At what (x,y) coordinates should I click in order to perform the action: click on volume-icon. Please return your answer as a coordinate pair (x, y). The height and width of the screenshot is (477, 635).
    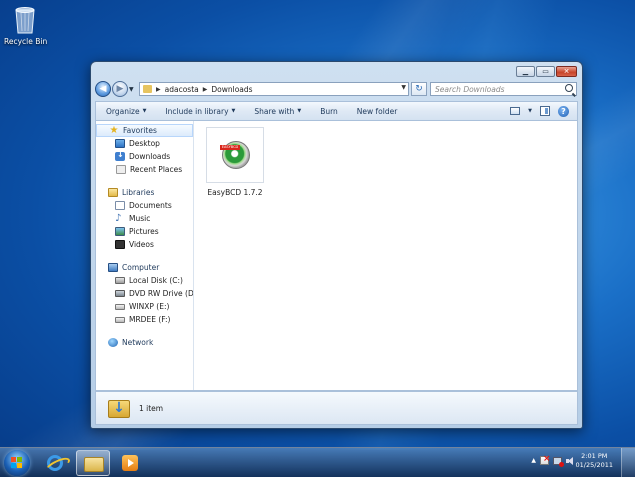
    Looking at the image, I should click on (570, 460).